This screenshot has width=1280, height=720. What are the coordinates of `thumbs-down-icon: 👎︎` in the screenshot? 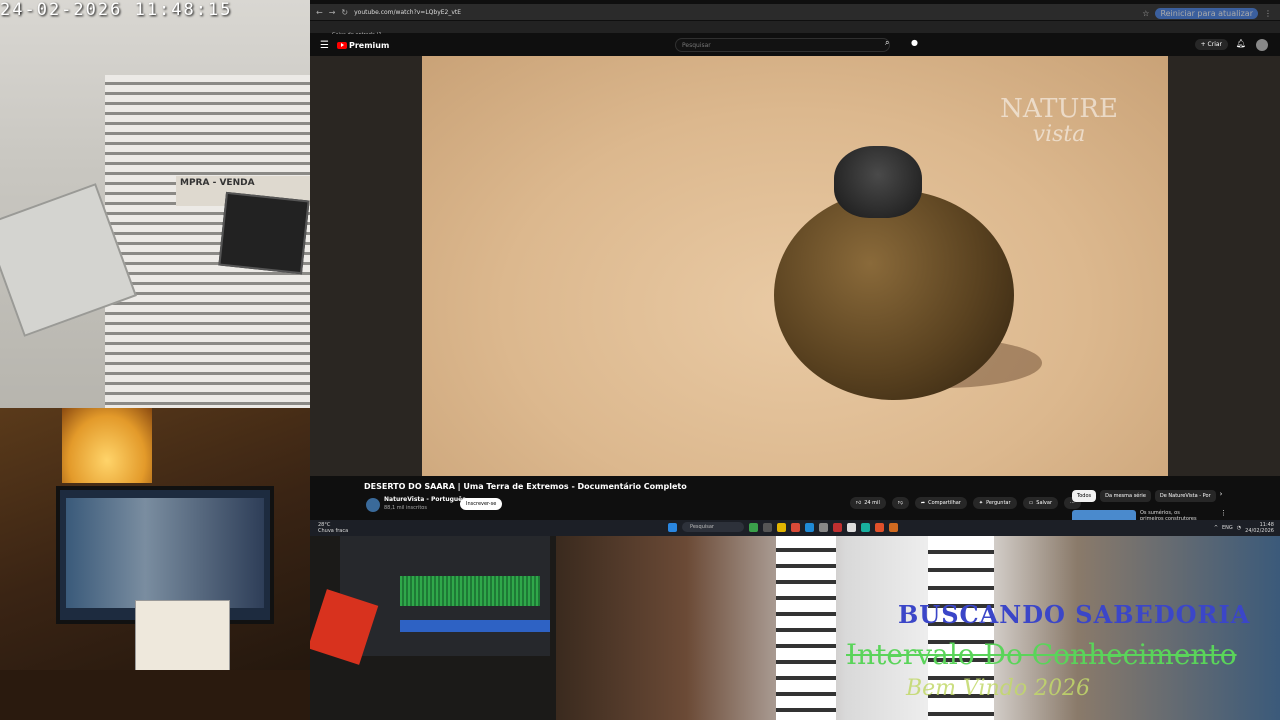 It's located at (900, 503).